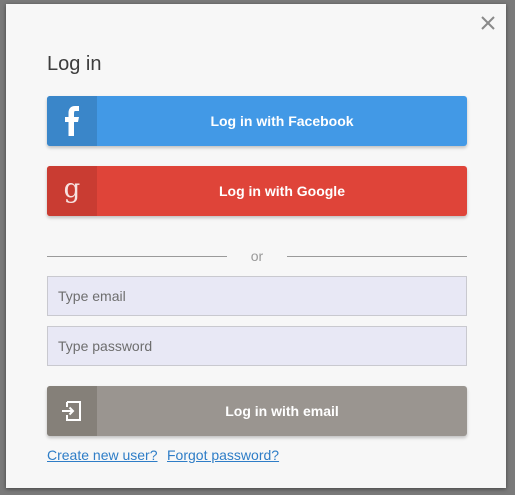 Image resolution: width=515 pixels, height=495 pixels. I want to click on divider-or: or, so click(257, 256).